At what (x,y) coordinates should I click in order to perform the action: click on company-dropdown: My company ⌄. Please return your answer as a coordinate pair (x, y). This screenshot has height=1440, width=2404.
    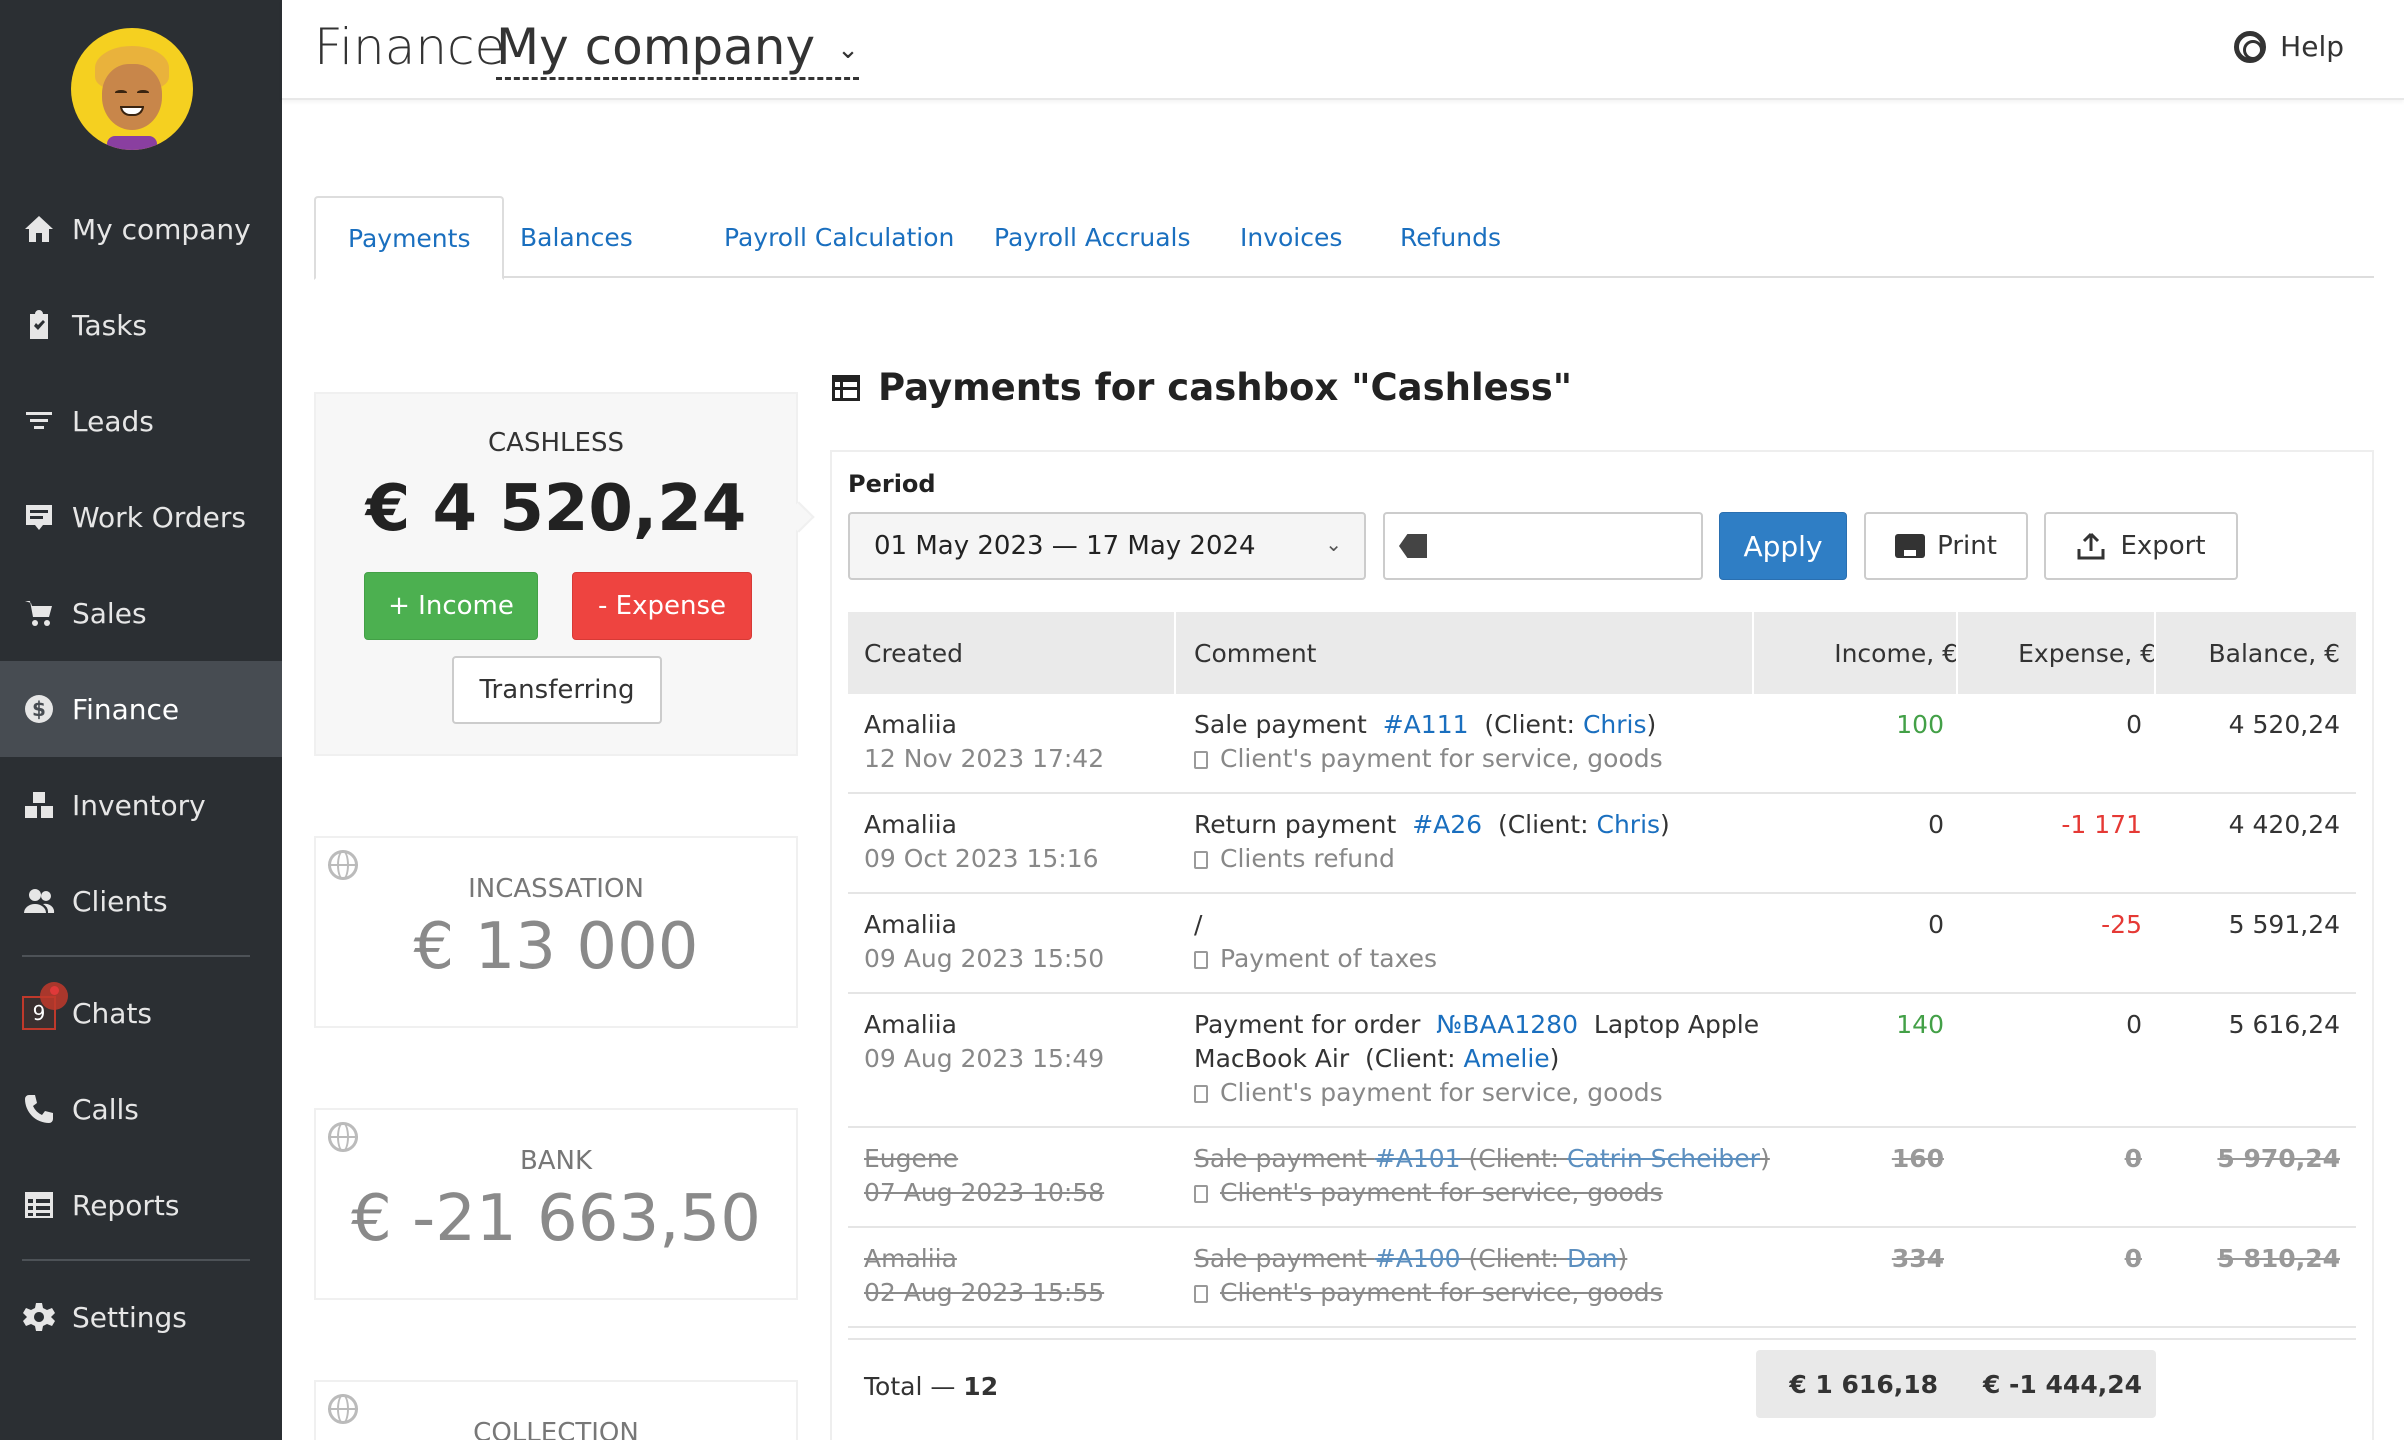
    Looking at the image, I should click on (677, 49).